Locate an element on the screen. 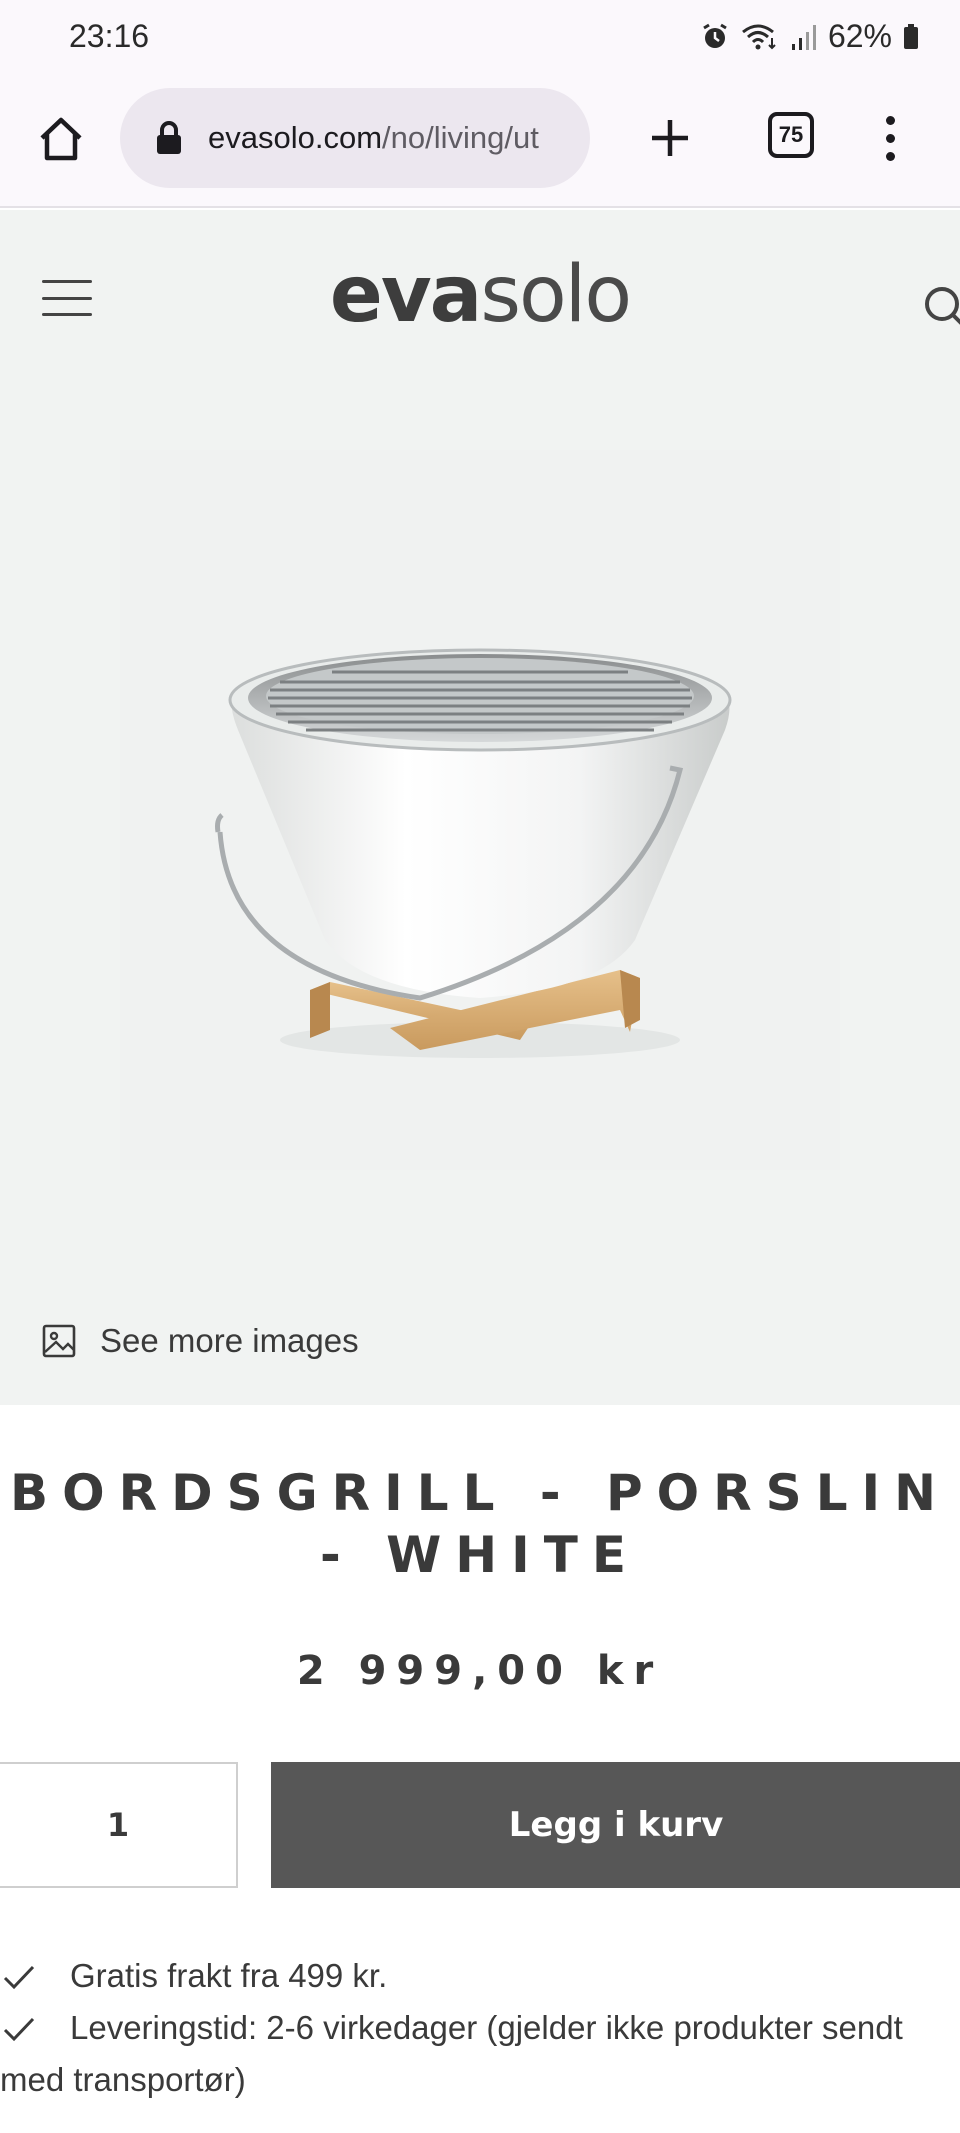  url-domain: evasolo.com is located at coordinates (295, 137).